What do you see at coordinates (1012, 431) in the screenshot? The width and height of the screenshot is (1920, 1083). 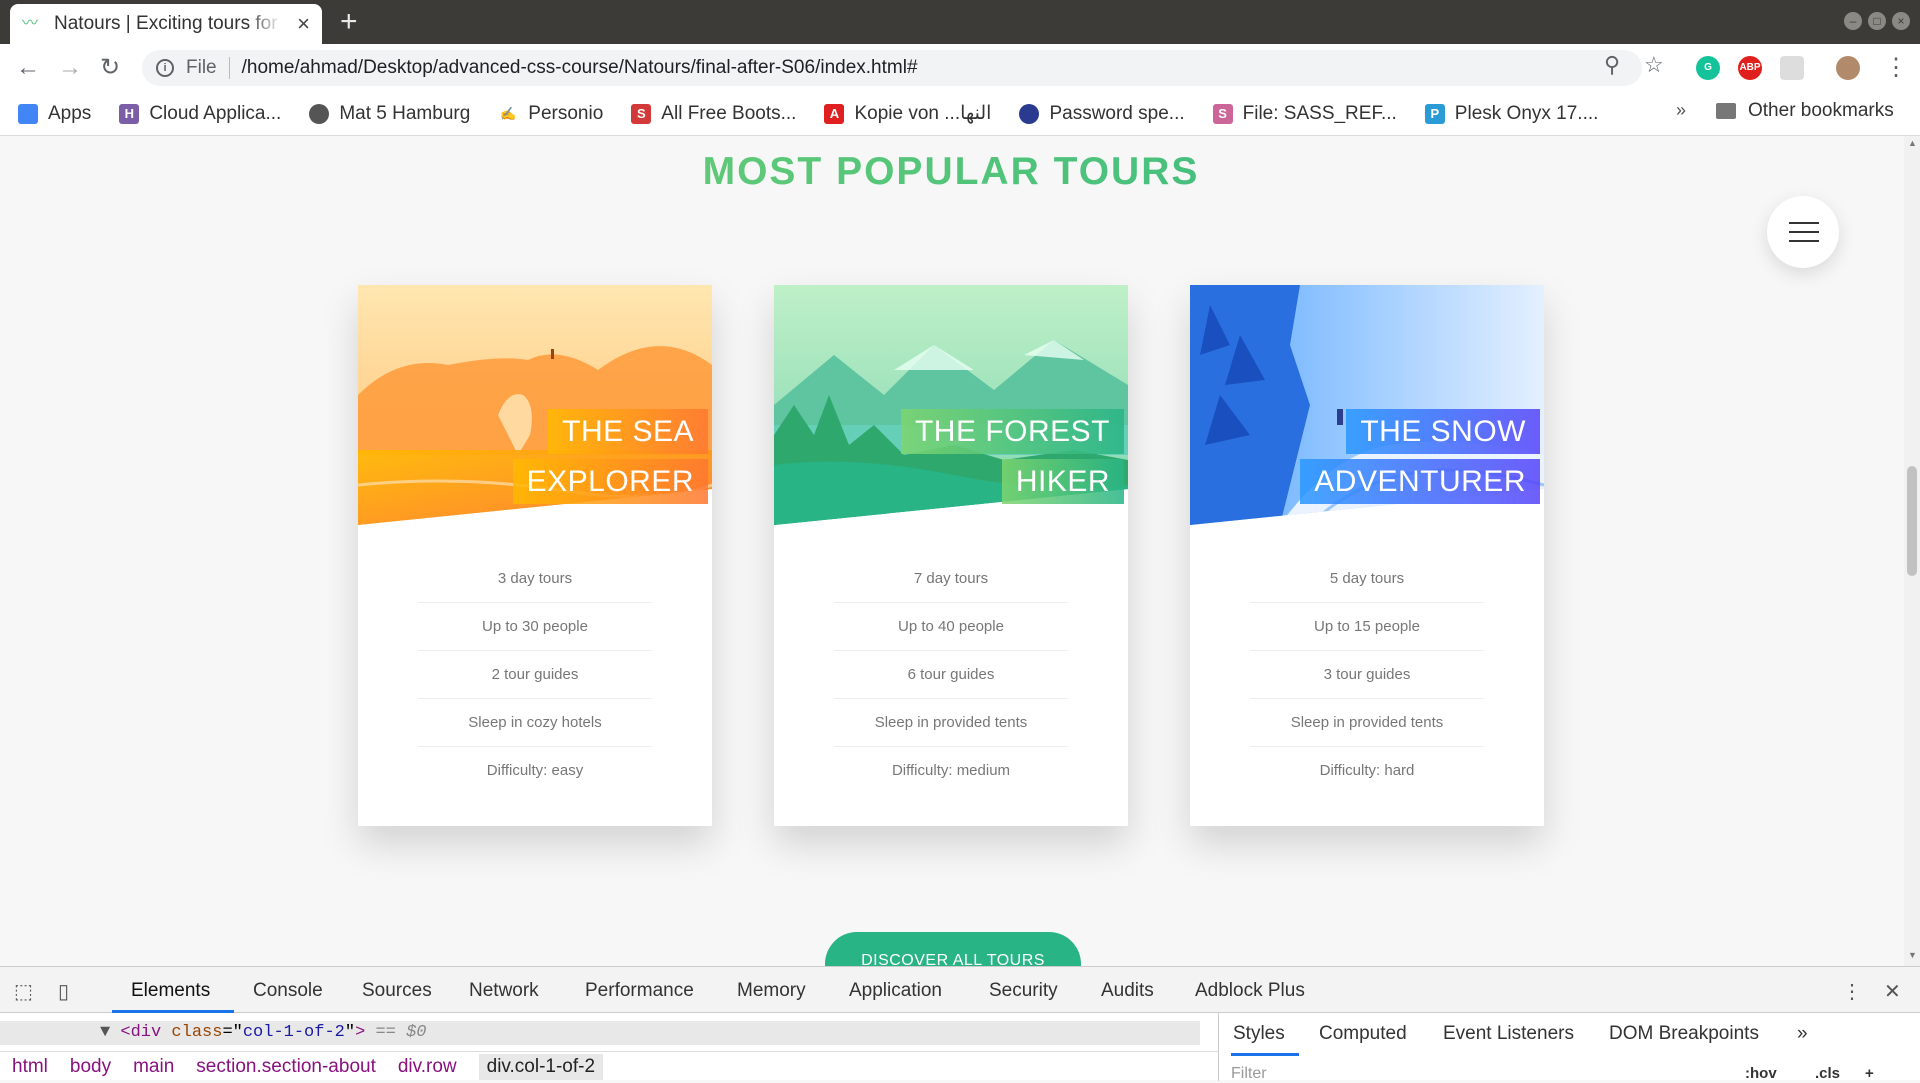 I see `tour-card-heading-line: THE FOREST` at bounding box center [1012, 431].